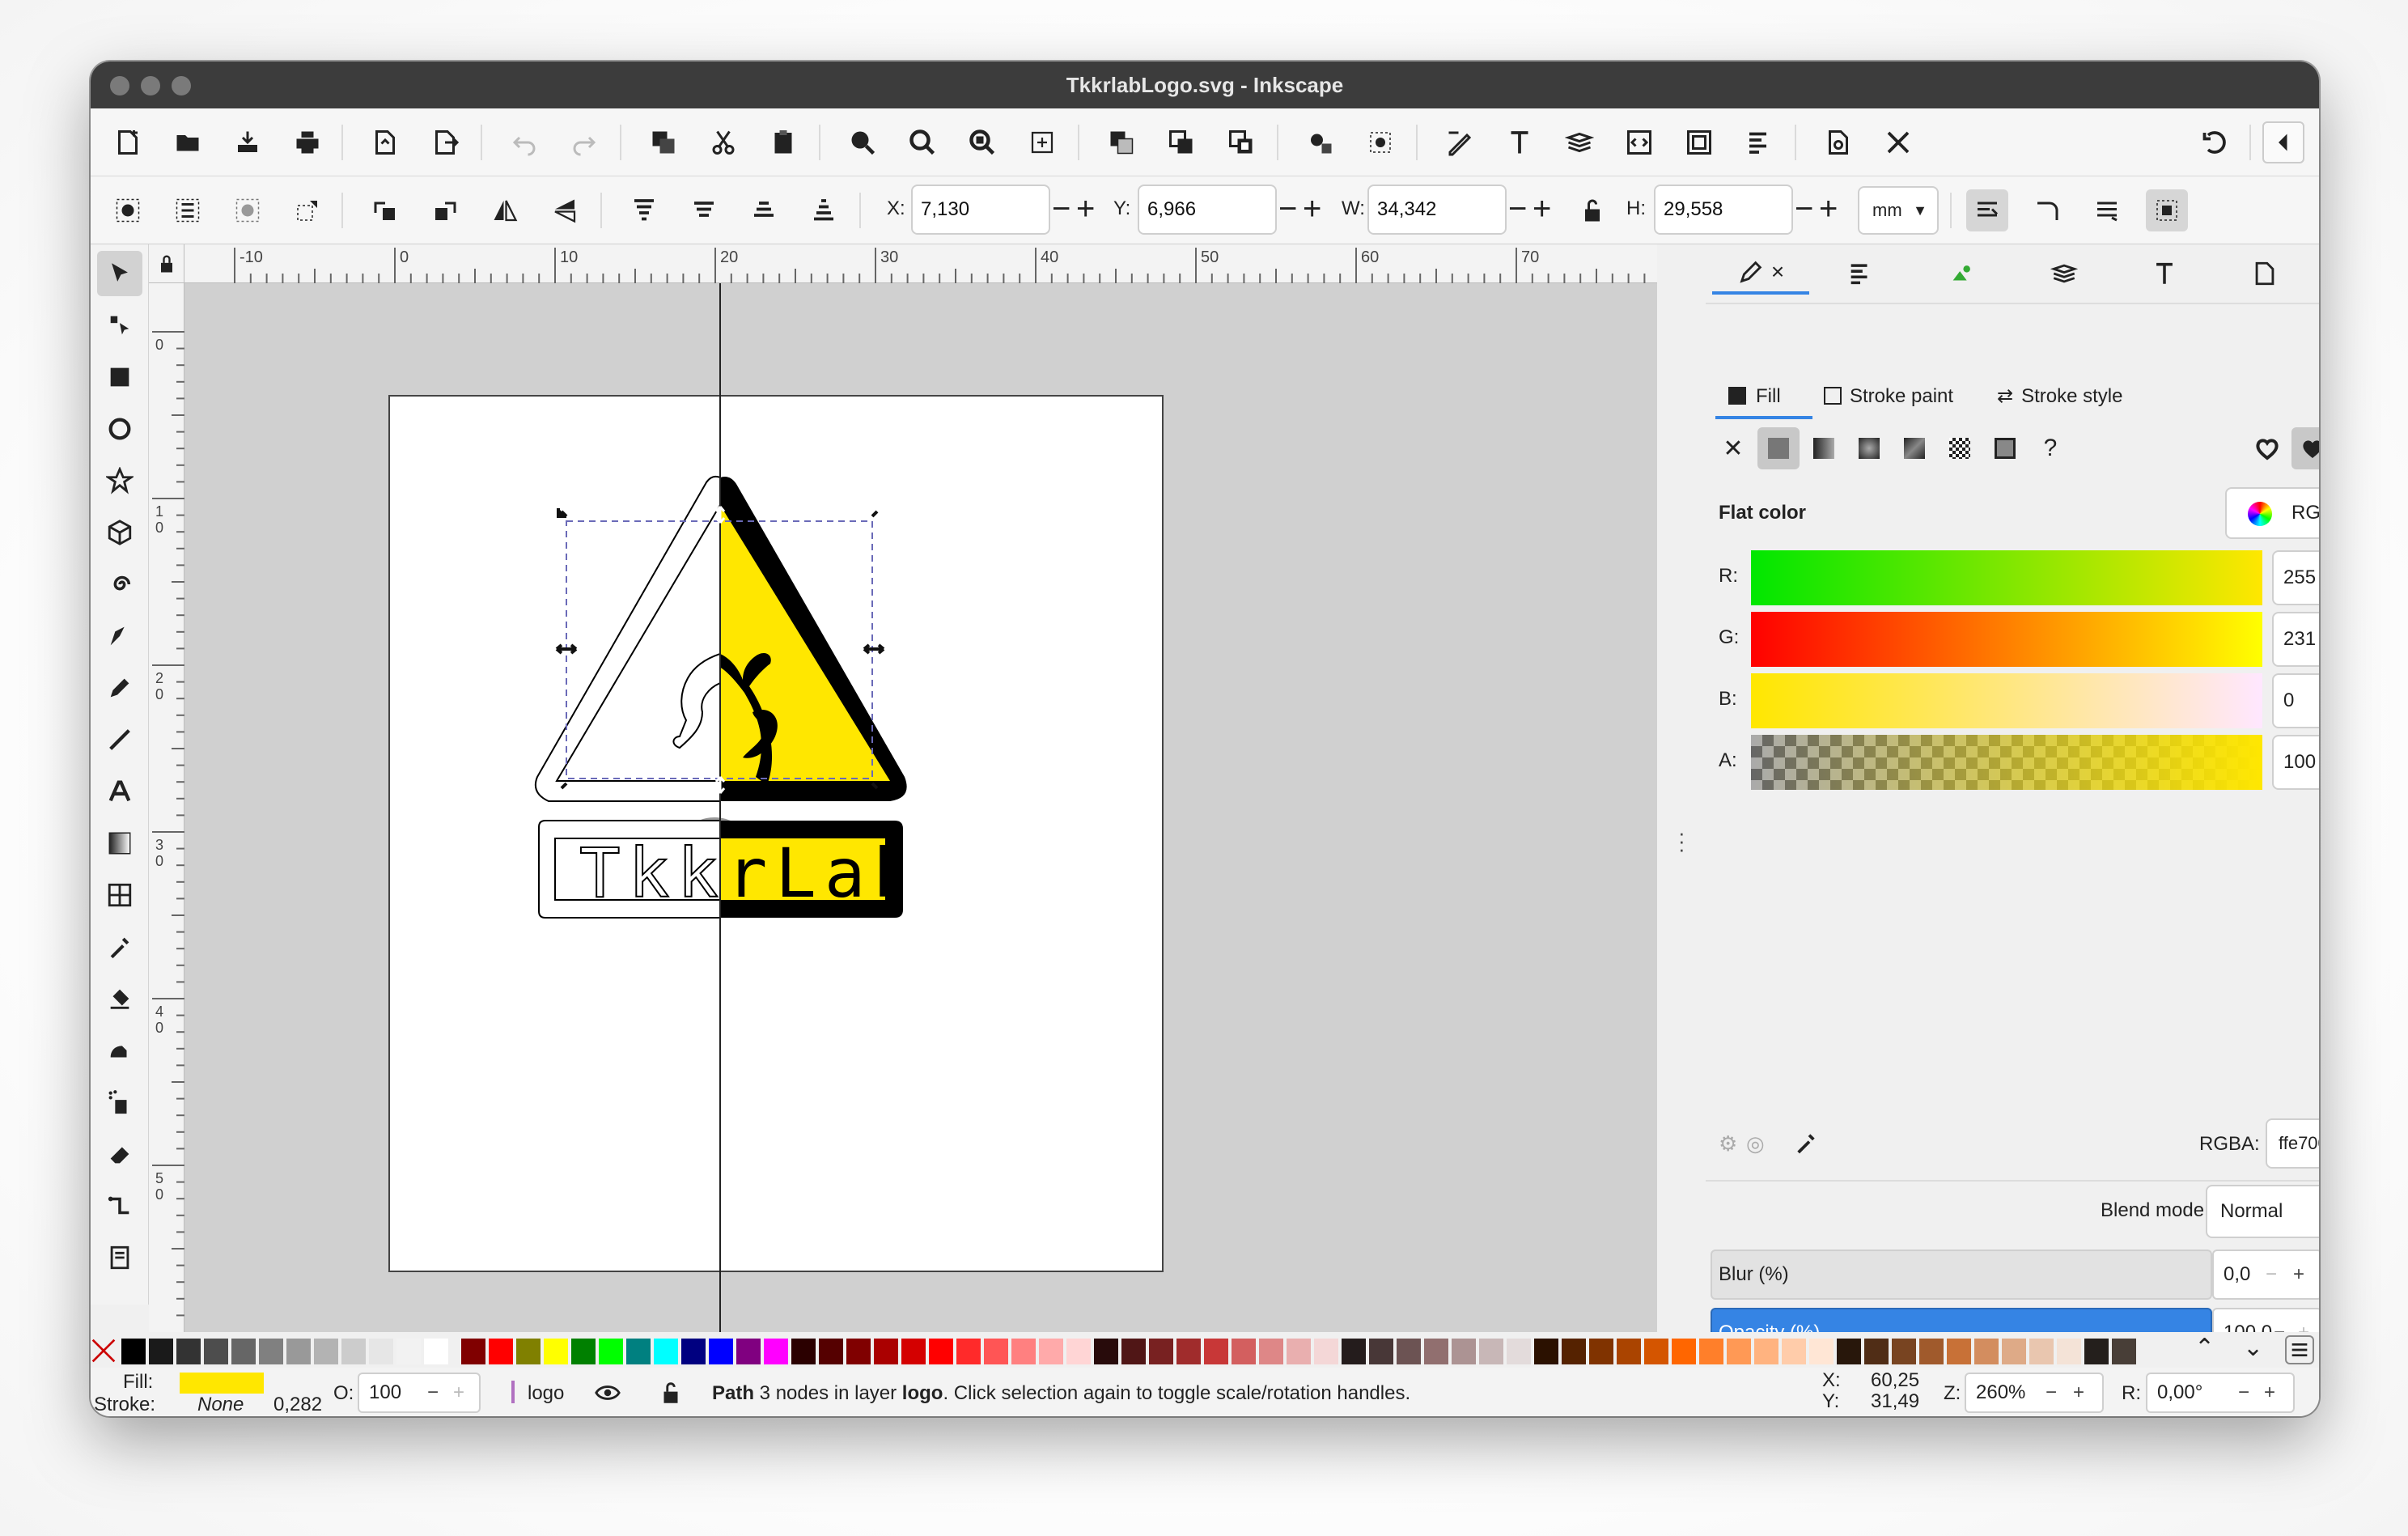  What do you see at coordinates (1699, 142) in the screenshot?
I see `objects-icon` at bounding box center [1699, 142].